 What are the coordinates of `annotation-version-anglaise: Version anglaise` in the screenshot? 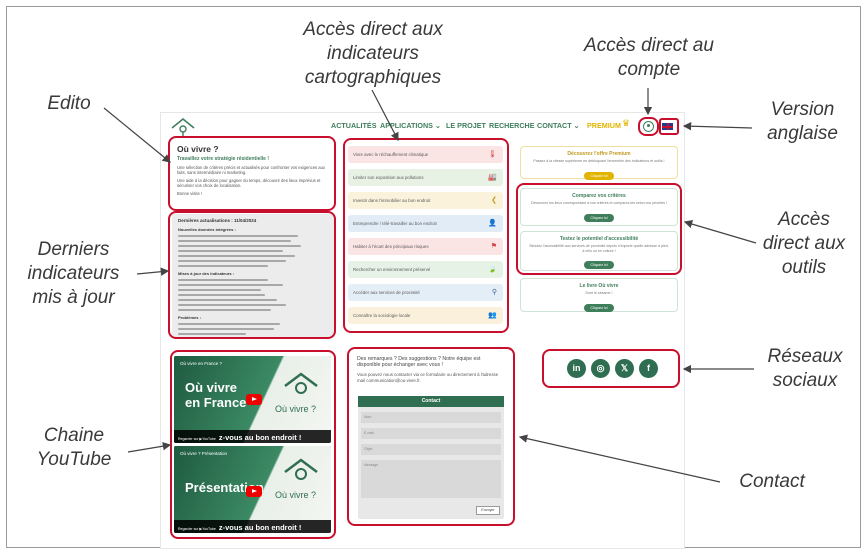 It's located at (802, 121).